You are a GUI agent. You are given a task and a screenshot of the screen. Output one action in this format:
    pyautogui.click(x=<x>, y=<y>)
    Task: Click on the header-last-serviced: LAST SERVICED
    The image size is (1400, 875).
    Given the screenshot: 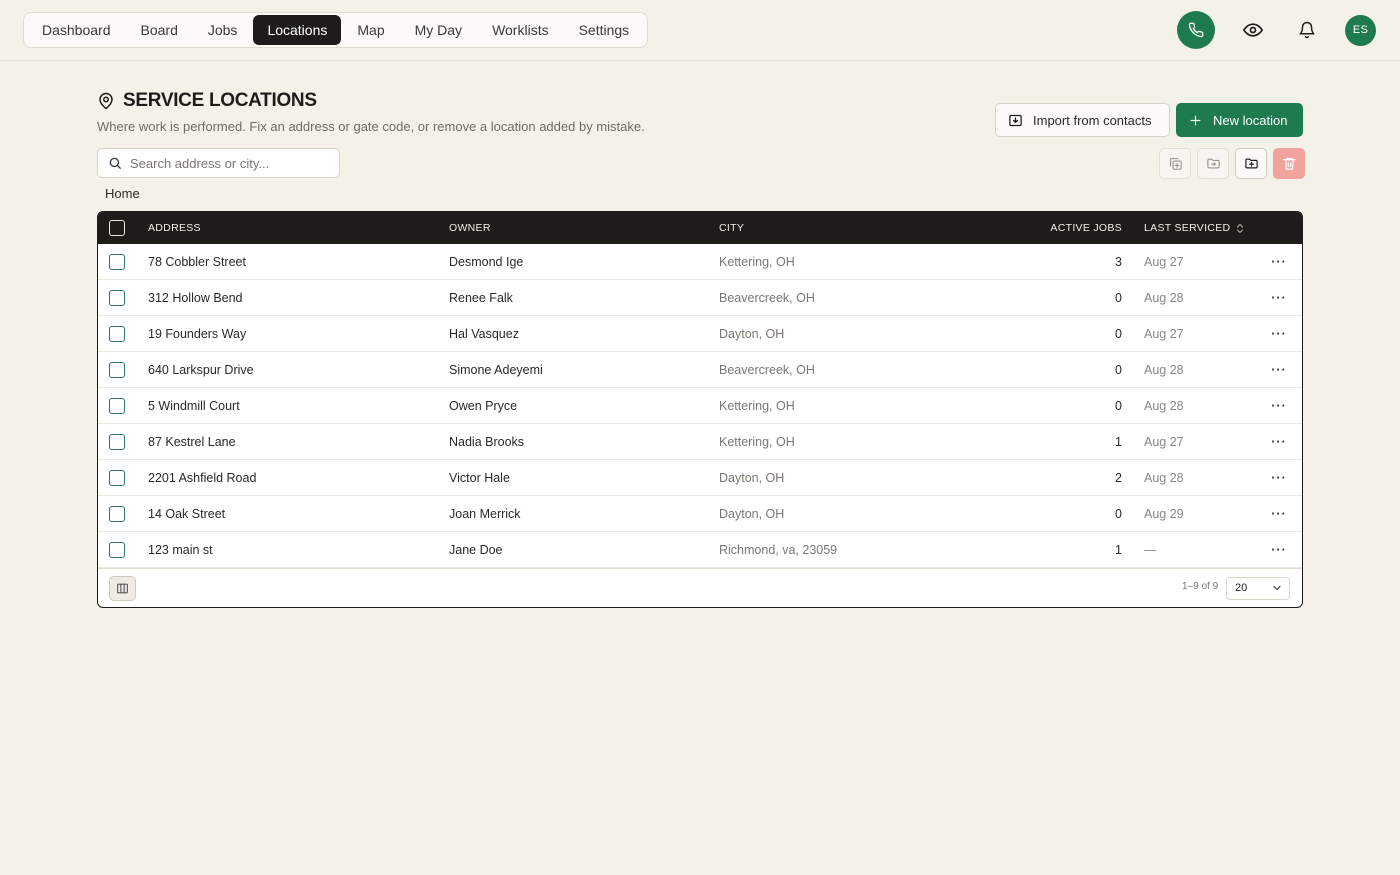 What is the action you would take?
    pyautogui.click(x=1194, y=228)
    